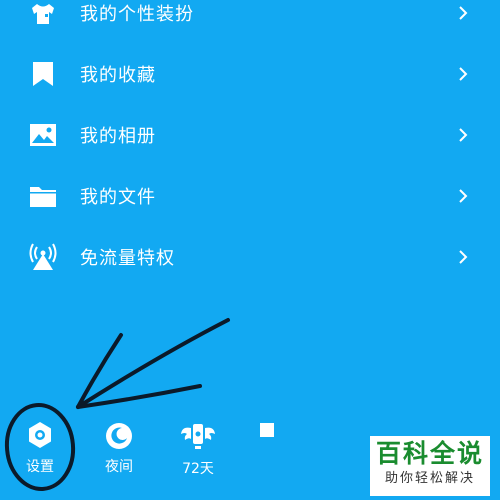  Describe the element at coordinates (118, 197) in the screenshot. I see `menu-item-label: 我的文件` at that location.